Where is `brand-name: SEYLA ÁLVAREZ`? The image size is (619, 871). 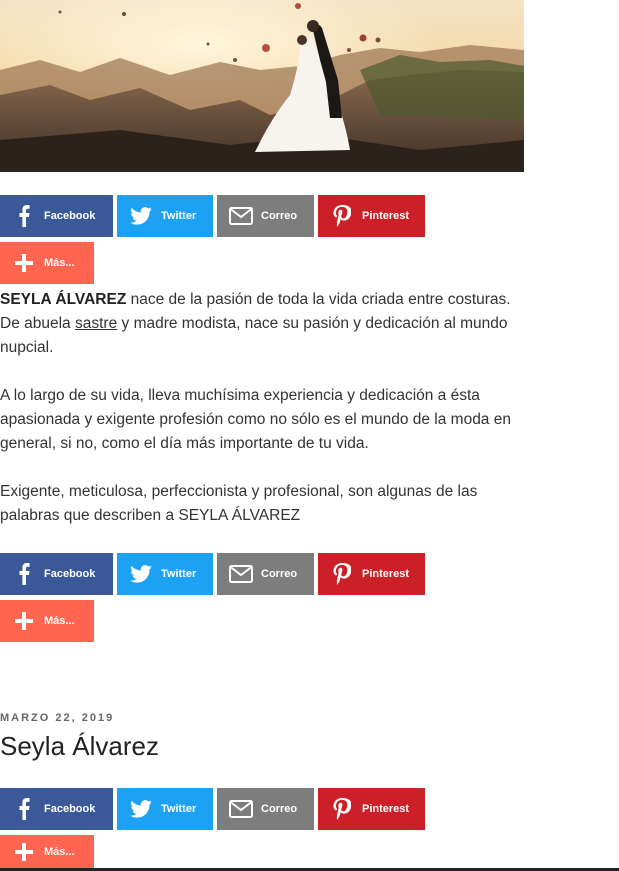
brand-name: SEYLA ÁLVAREZ is located at coordinates (63, 299).